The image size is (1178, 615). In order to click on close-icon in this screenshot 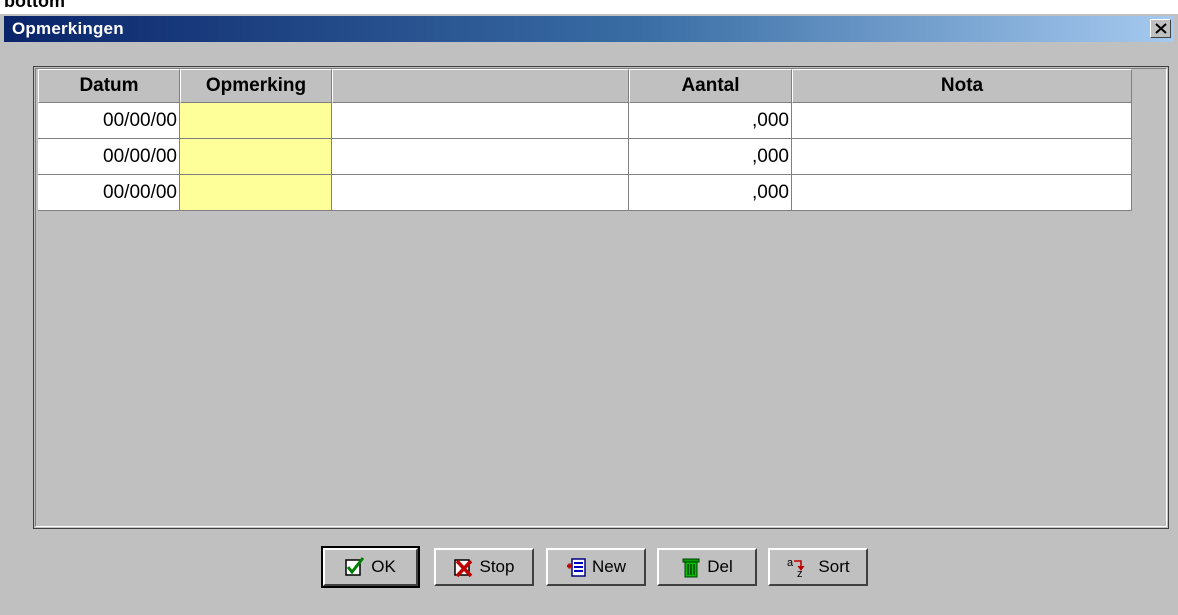, I will do `click(1161, 28)`.